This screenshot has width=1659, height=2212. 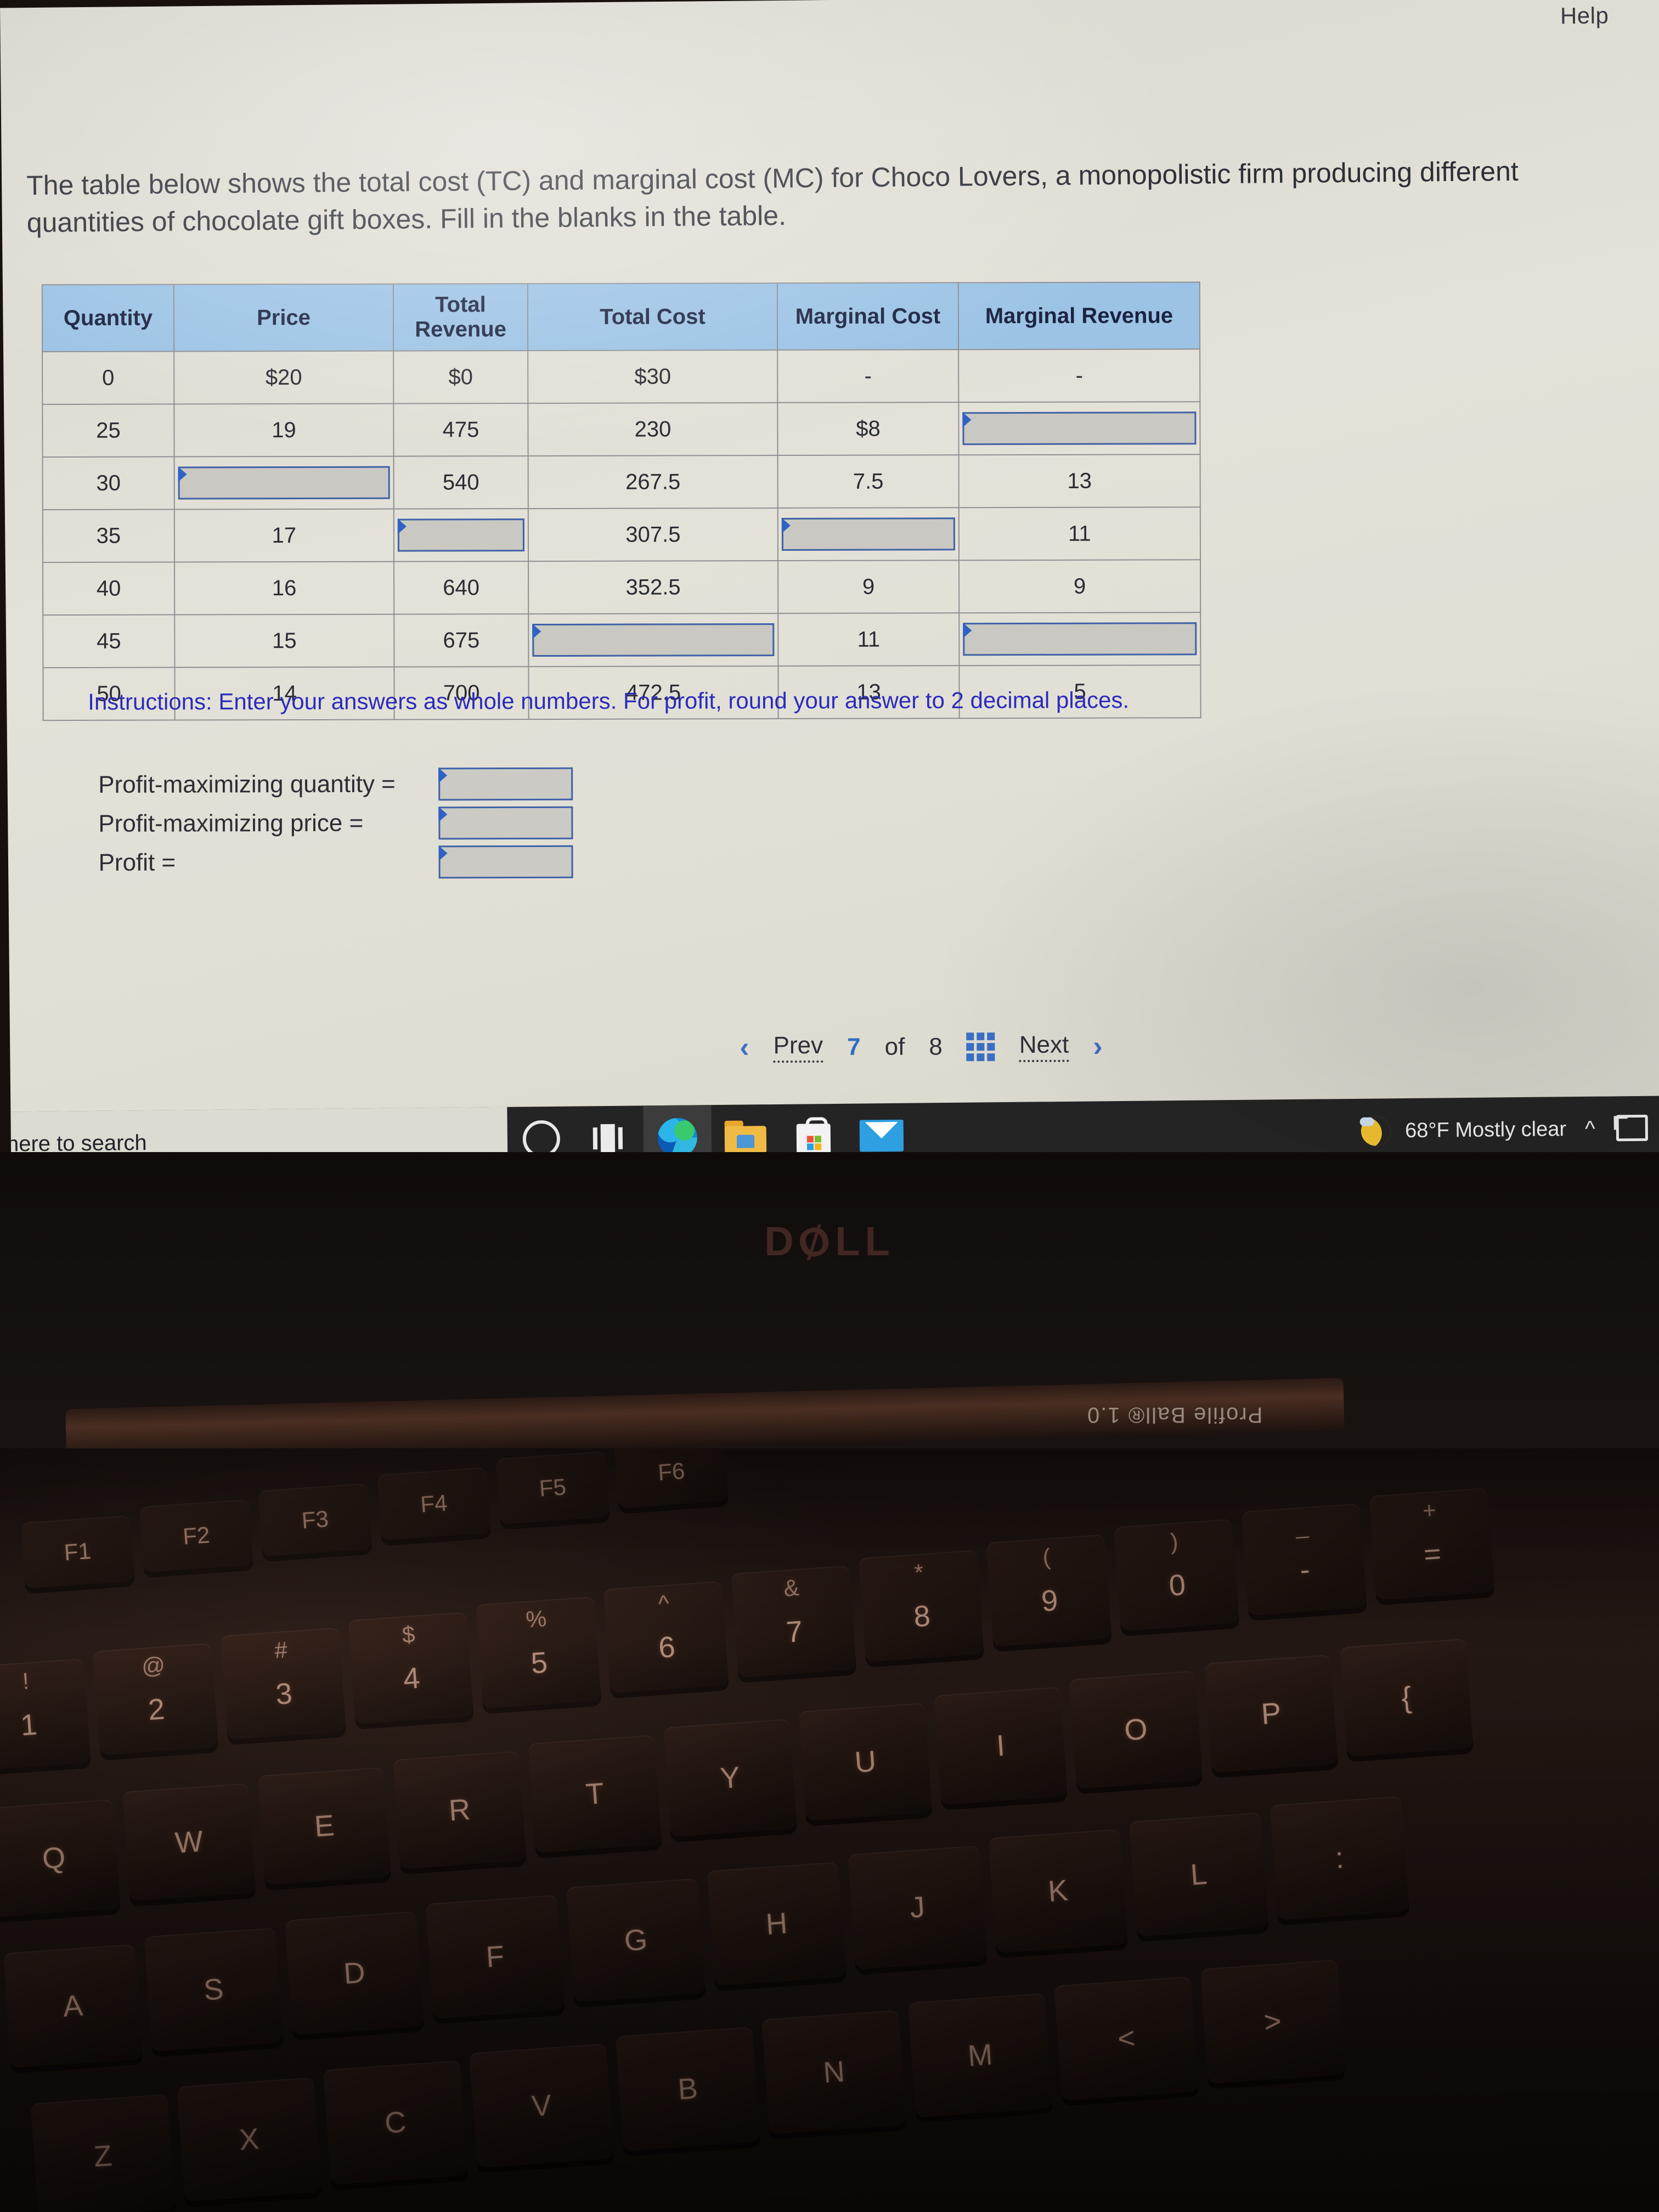 I want to click on key-9: (9, so click(x=1049, y=1590).